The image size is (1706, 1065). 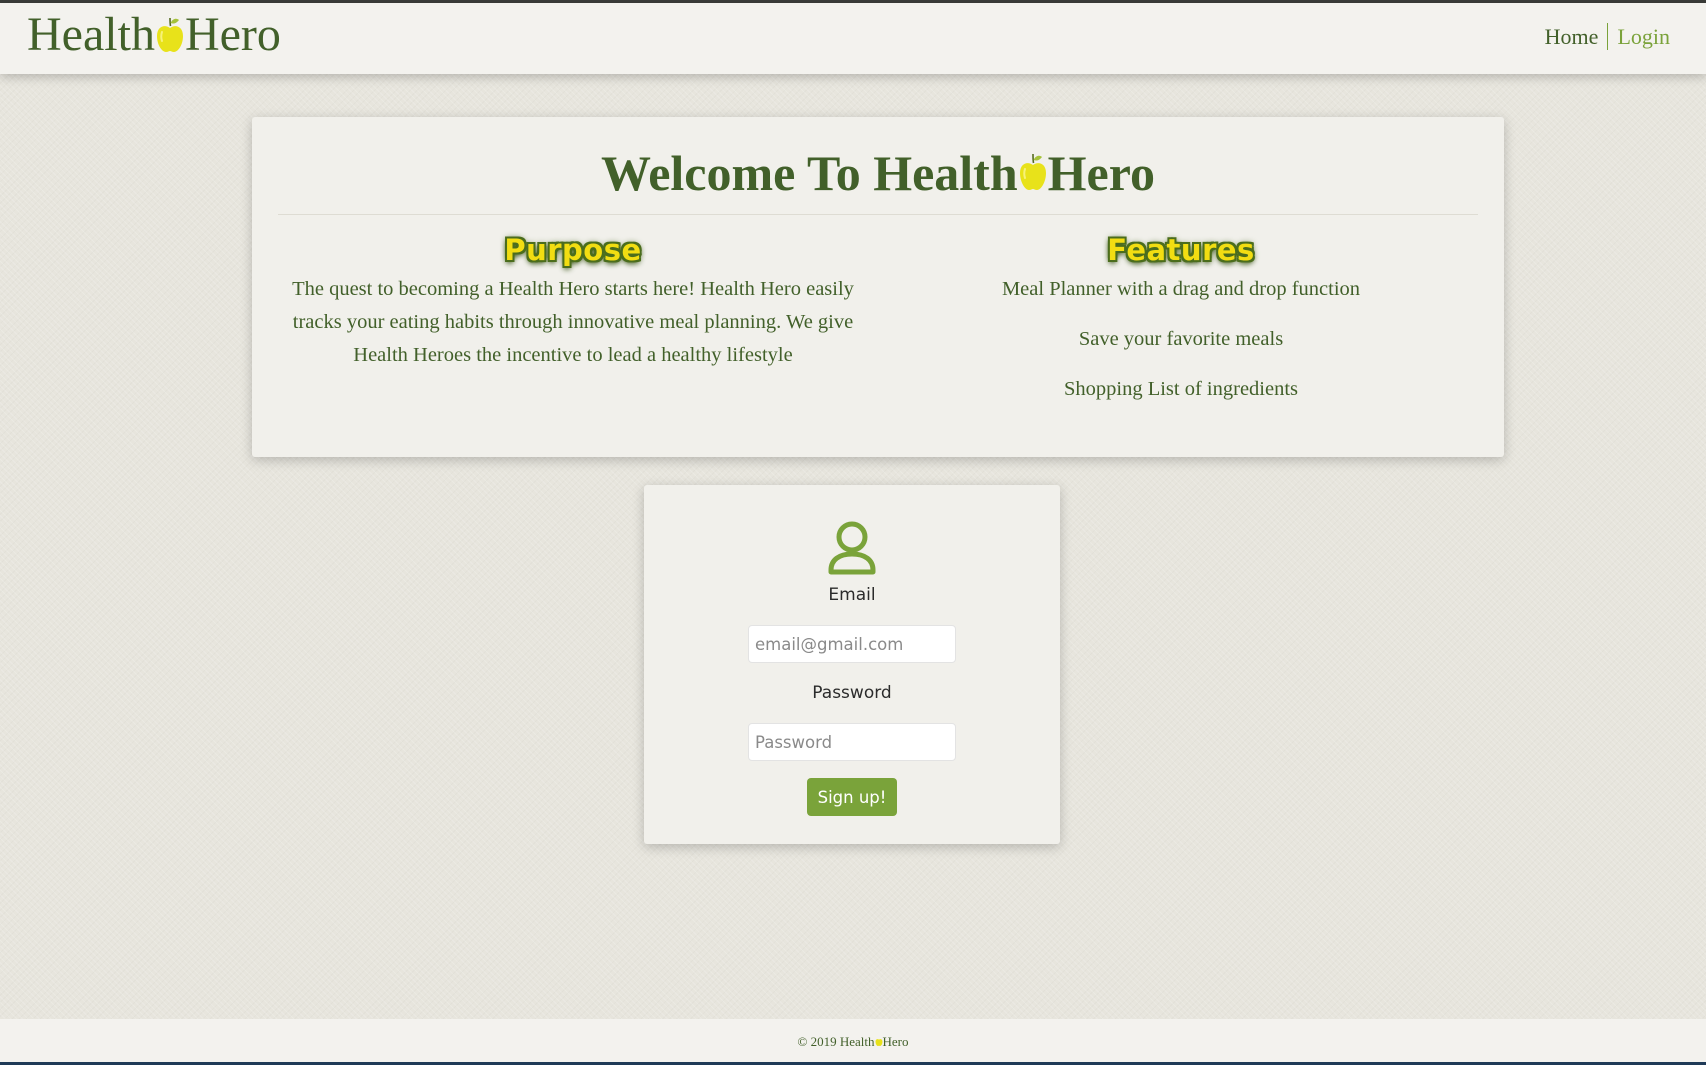 I want to click on divider, so click(x=878, y=214).